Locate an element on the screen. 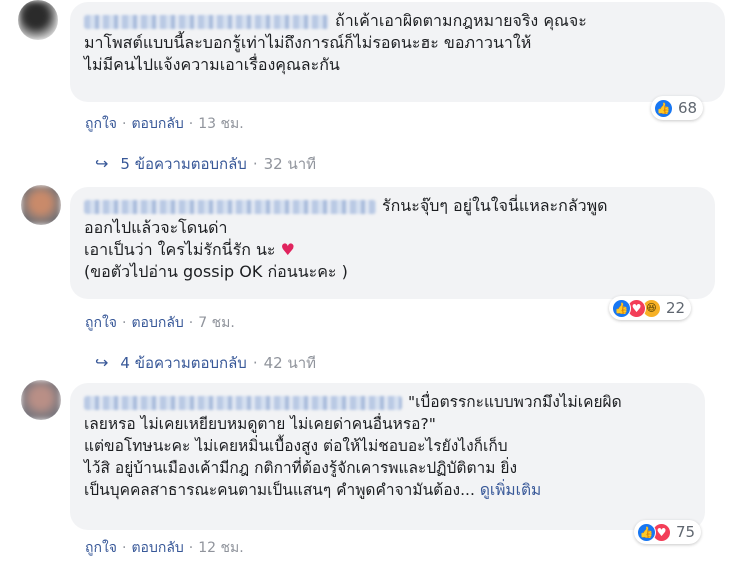  replies-time: 32 นาที is located at coordinates (290, 164).